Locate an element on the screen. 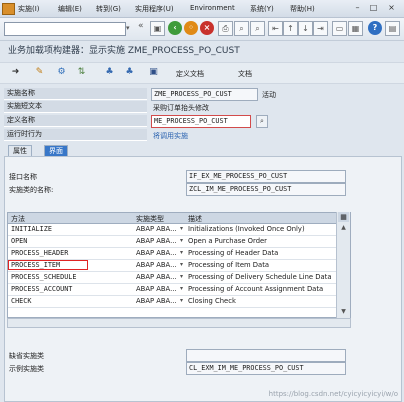 The height and width of the screenshot is (402, 404). search-help-icon: ⌕ is located at coordinates (262, 121).